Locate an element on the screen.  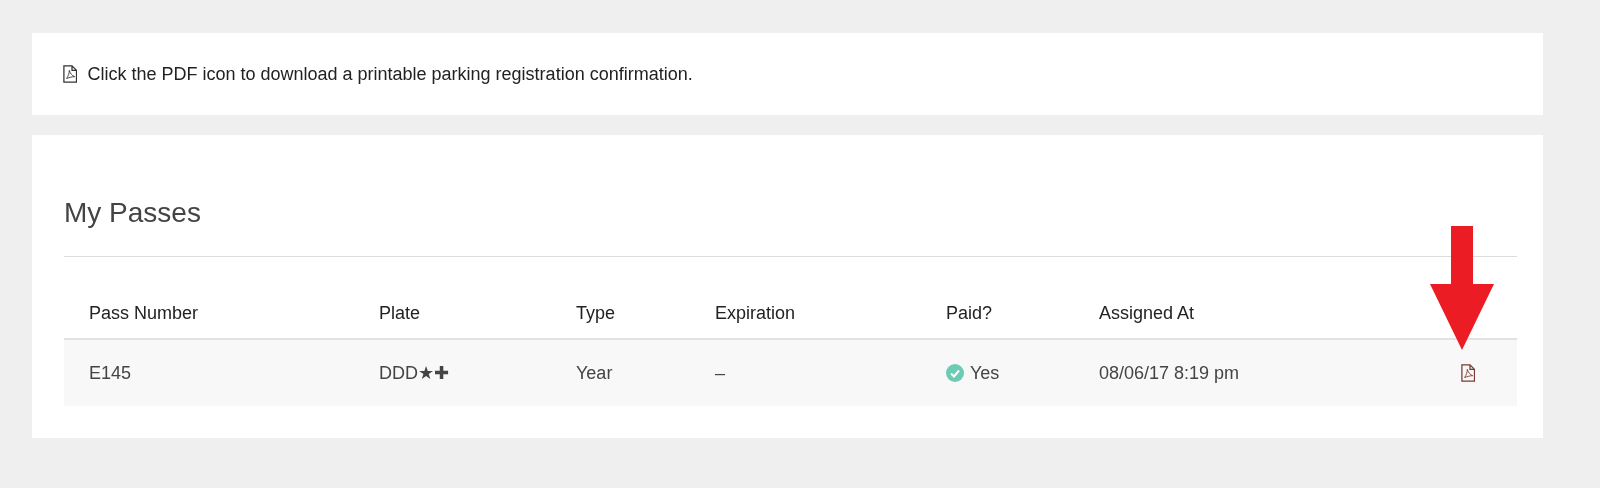
column-header: Expiration is located at coordinates (756, 313).